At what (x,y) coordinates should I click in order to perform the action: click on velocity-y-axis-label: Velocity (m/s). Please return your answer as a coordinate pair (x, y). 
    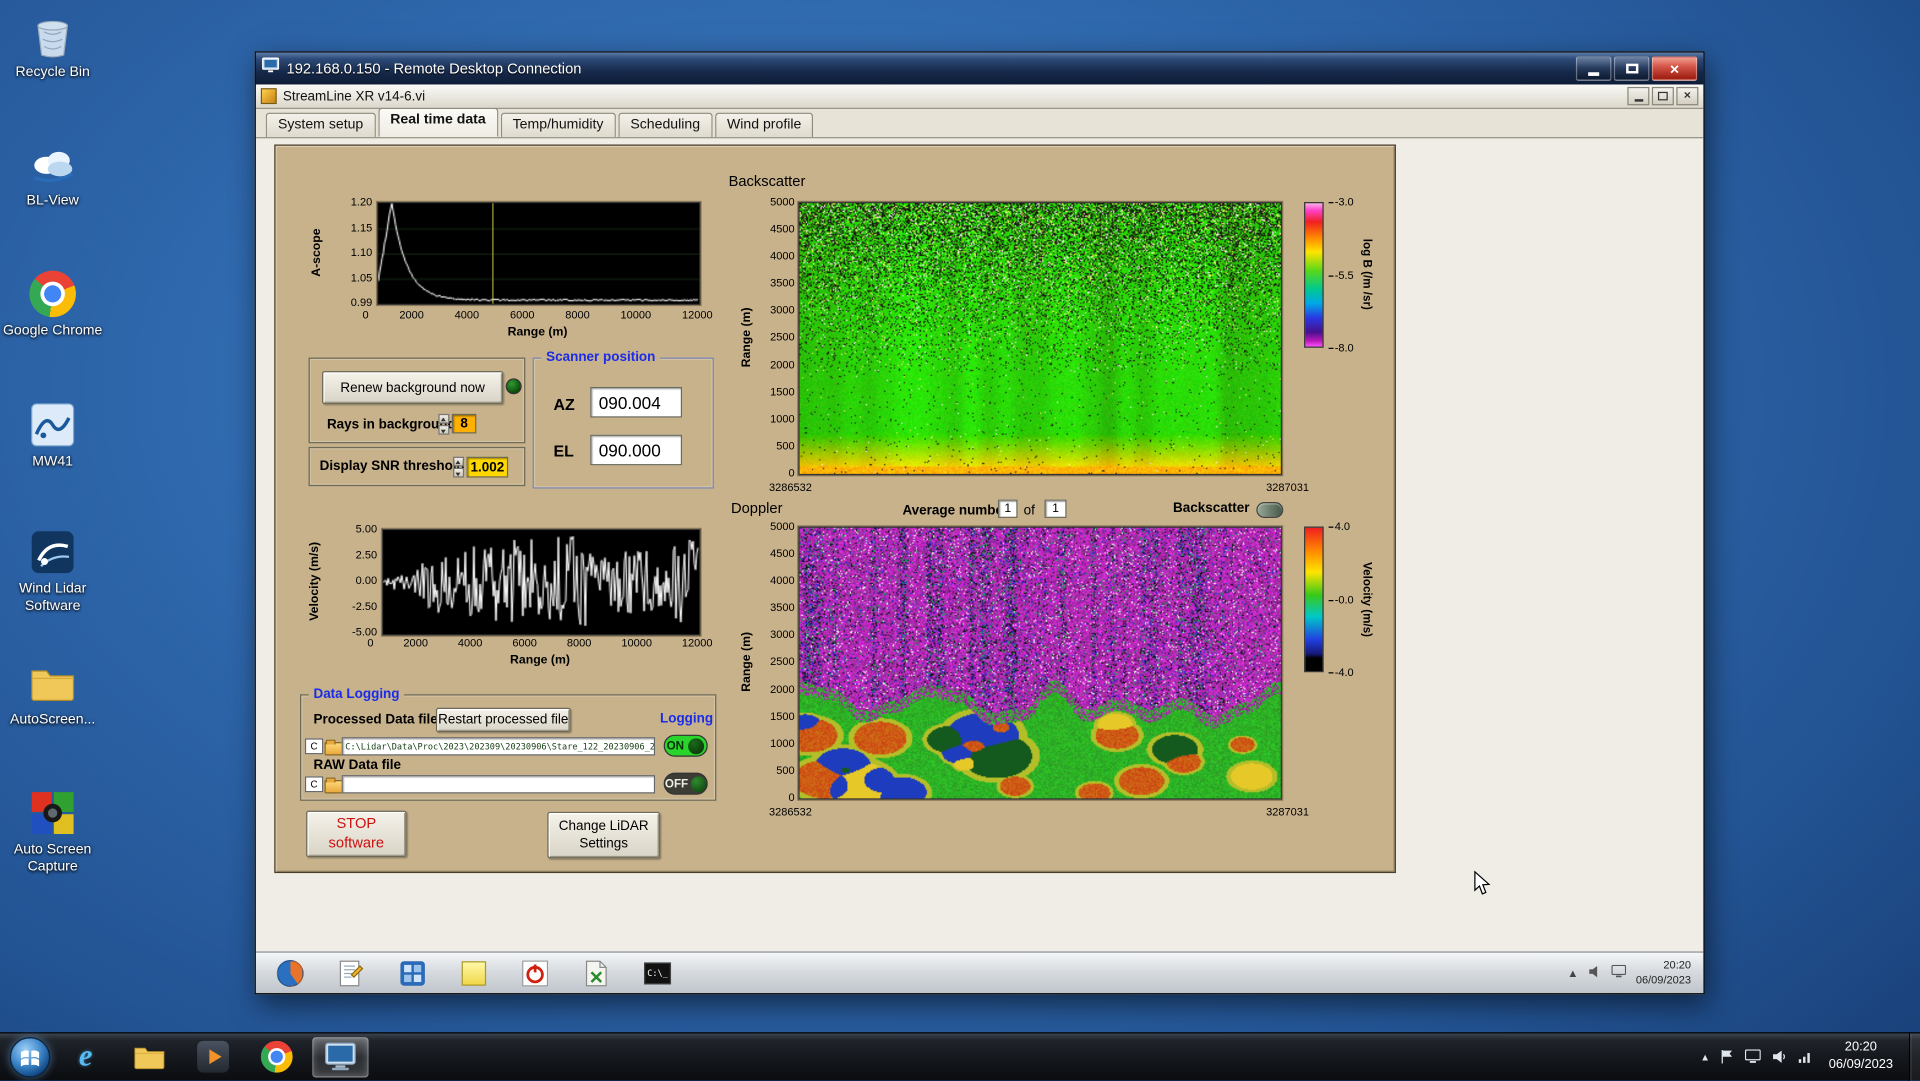
    Looking at the image, I should click on (314, 581).